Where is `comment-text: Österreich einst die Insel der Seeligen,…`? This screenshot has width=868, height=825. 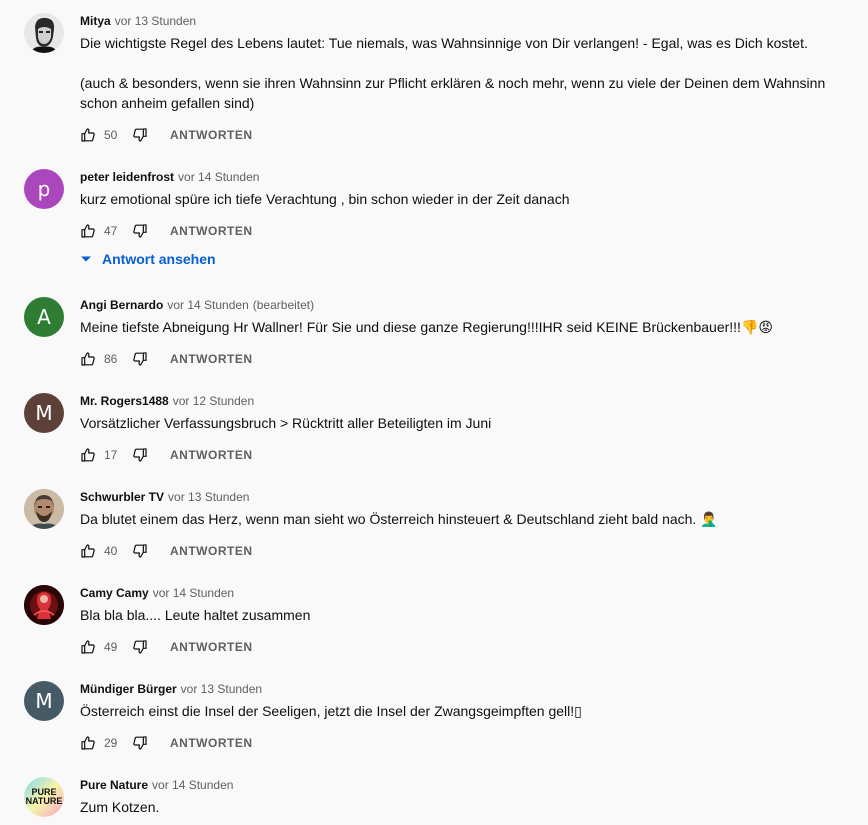 comment-text: Österreich einst die Insel der Seeligen,… is located at coordinates (470, 711).